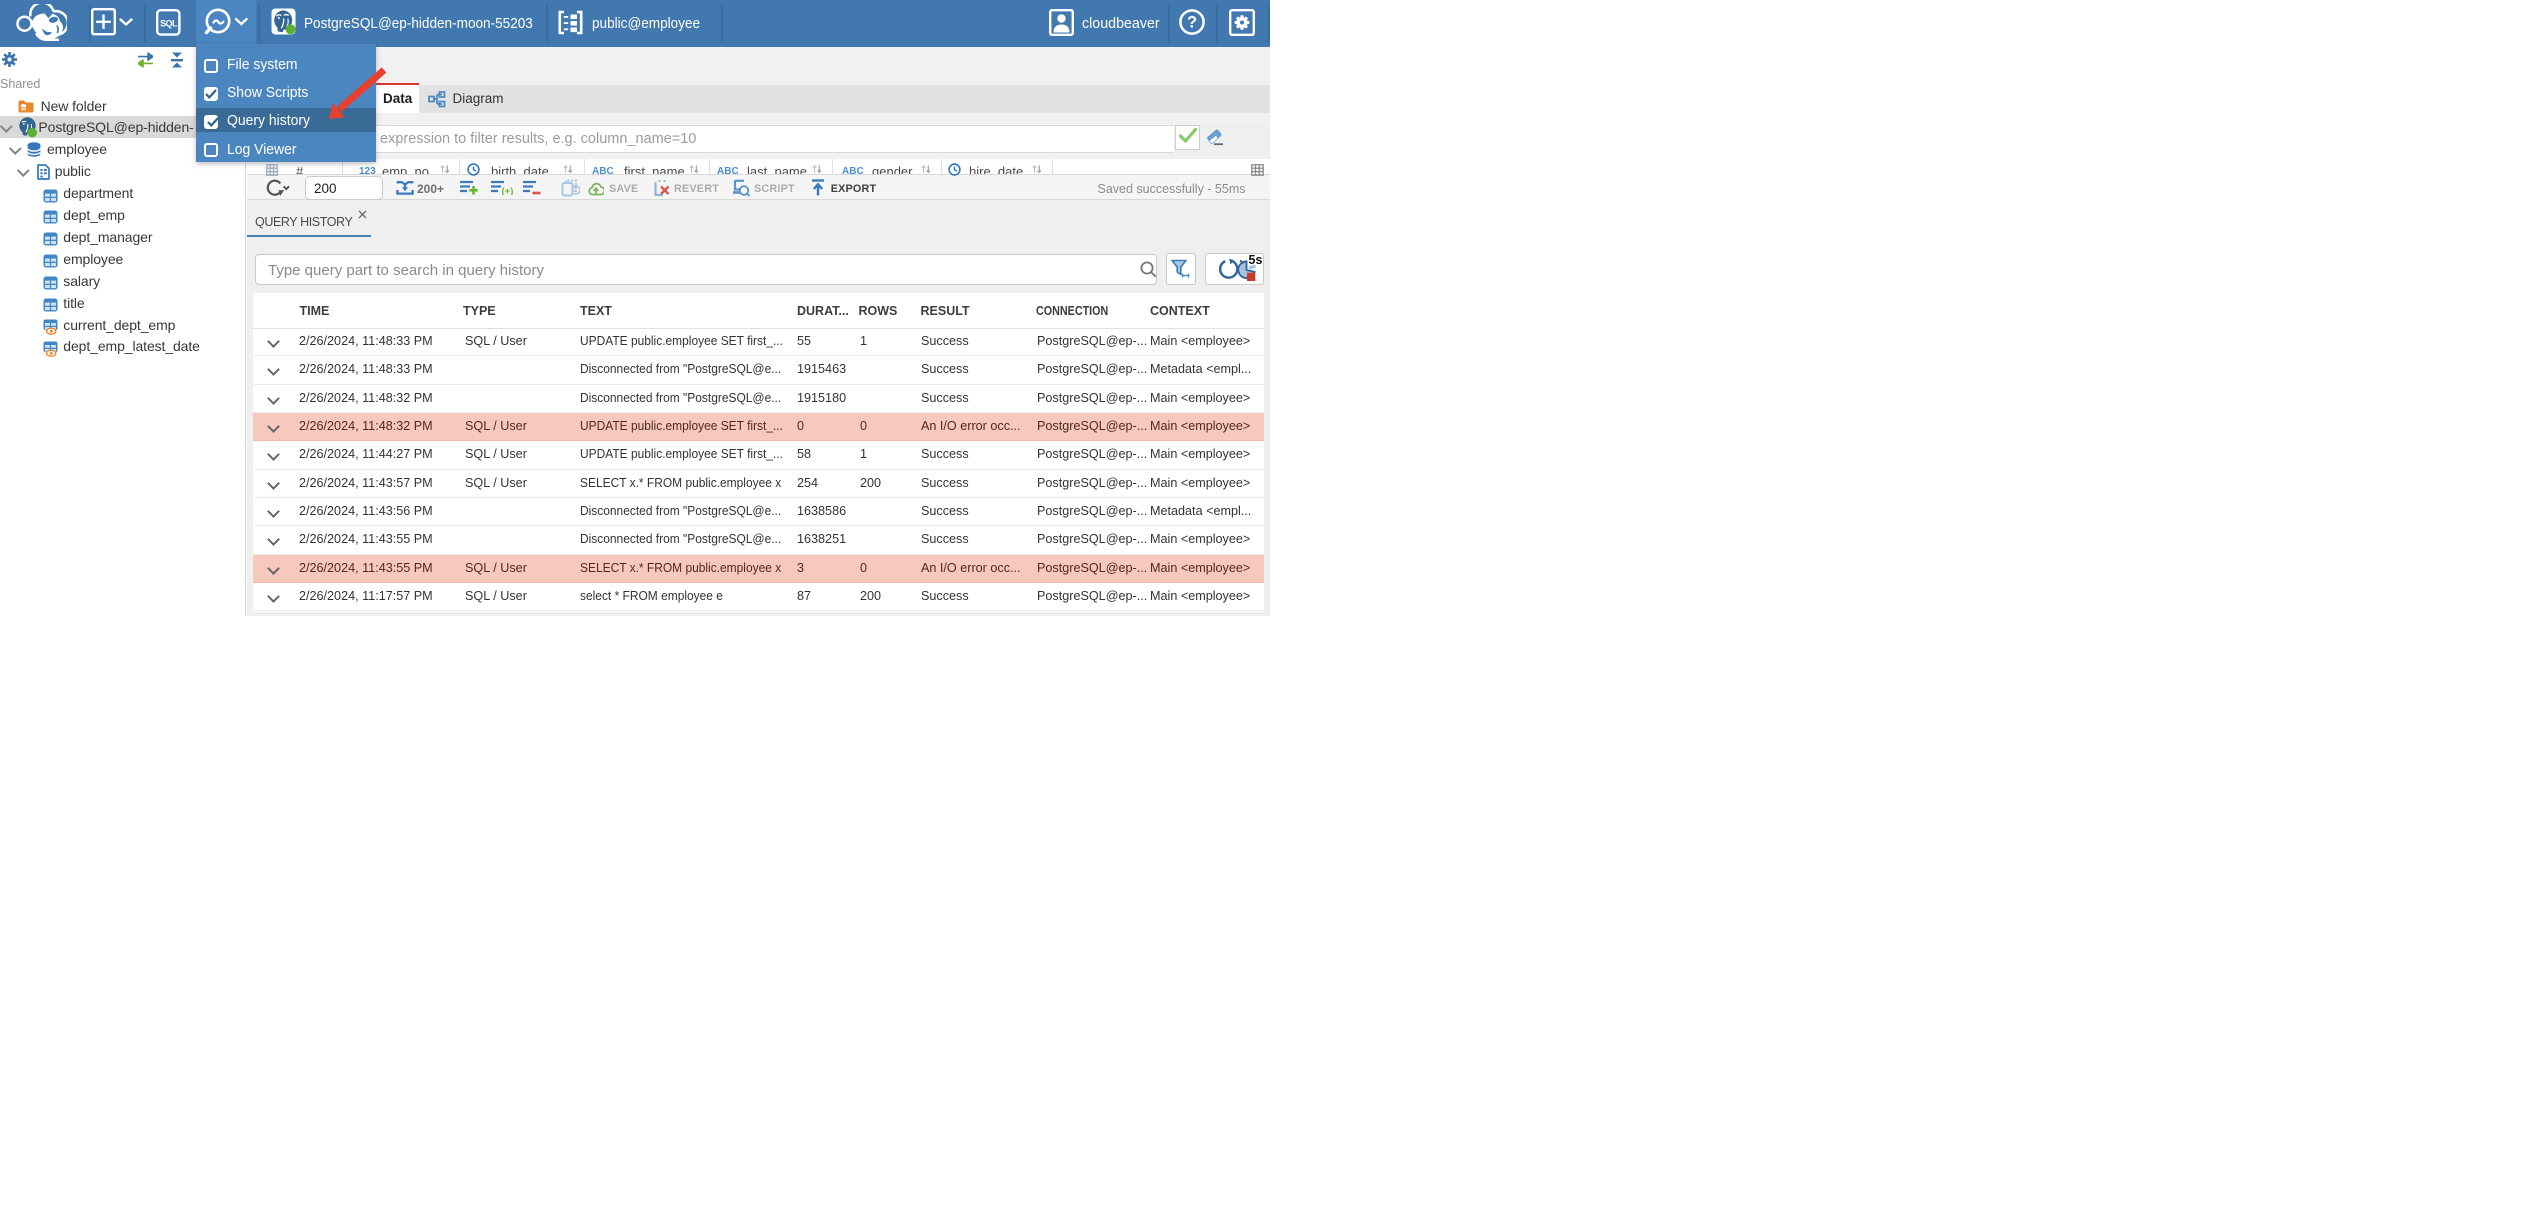 Image resolution: width=2540 pixels, height=1232 pixels. What do you see at coordinates (169, 23) in the screenshot?
I see `svg-text: SQL` at bounding box center [169, 23].